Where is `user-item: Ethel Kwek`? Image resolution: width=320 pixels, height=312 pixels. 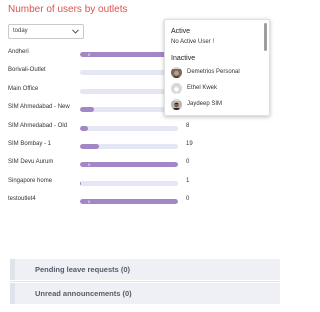
user-item: Ethel Kwek is located at coordinates (216, 90).